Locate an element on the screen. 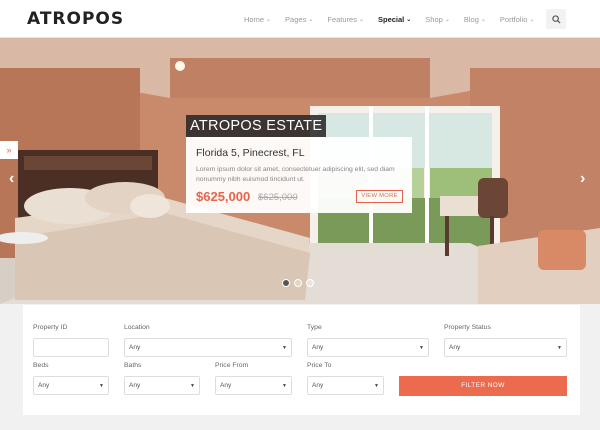 The width and height of the screenshot is (600, 430). double-chevron-right-icon: » is located at coordinates (9, 150).